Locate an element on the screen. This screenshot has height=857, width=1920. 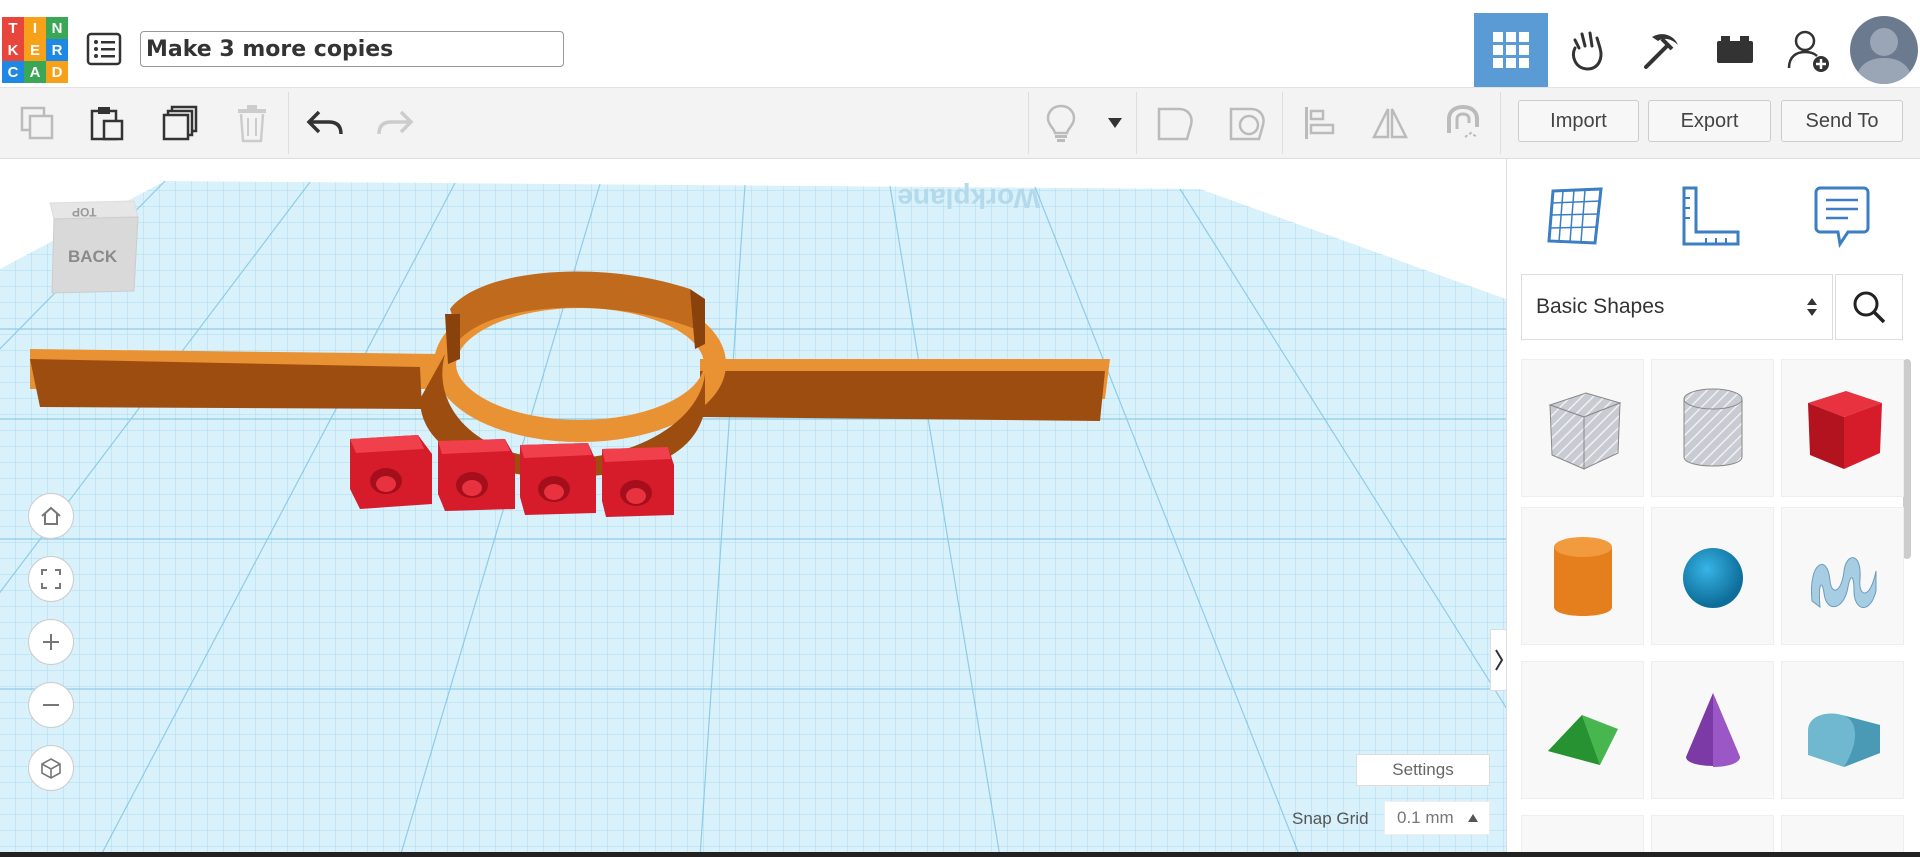
dropdown-caret-icon is located at coordinates (1115, 123).